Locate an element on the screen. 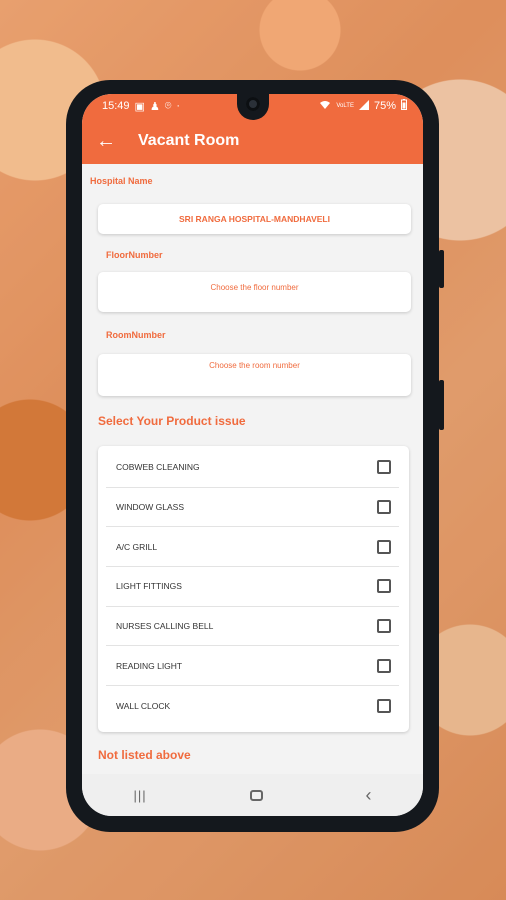 The width and height of the screenshot is (506, 900). floor-number-select: Choose the floor number is located at coordinates (254, 292).